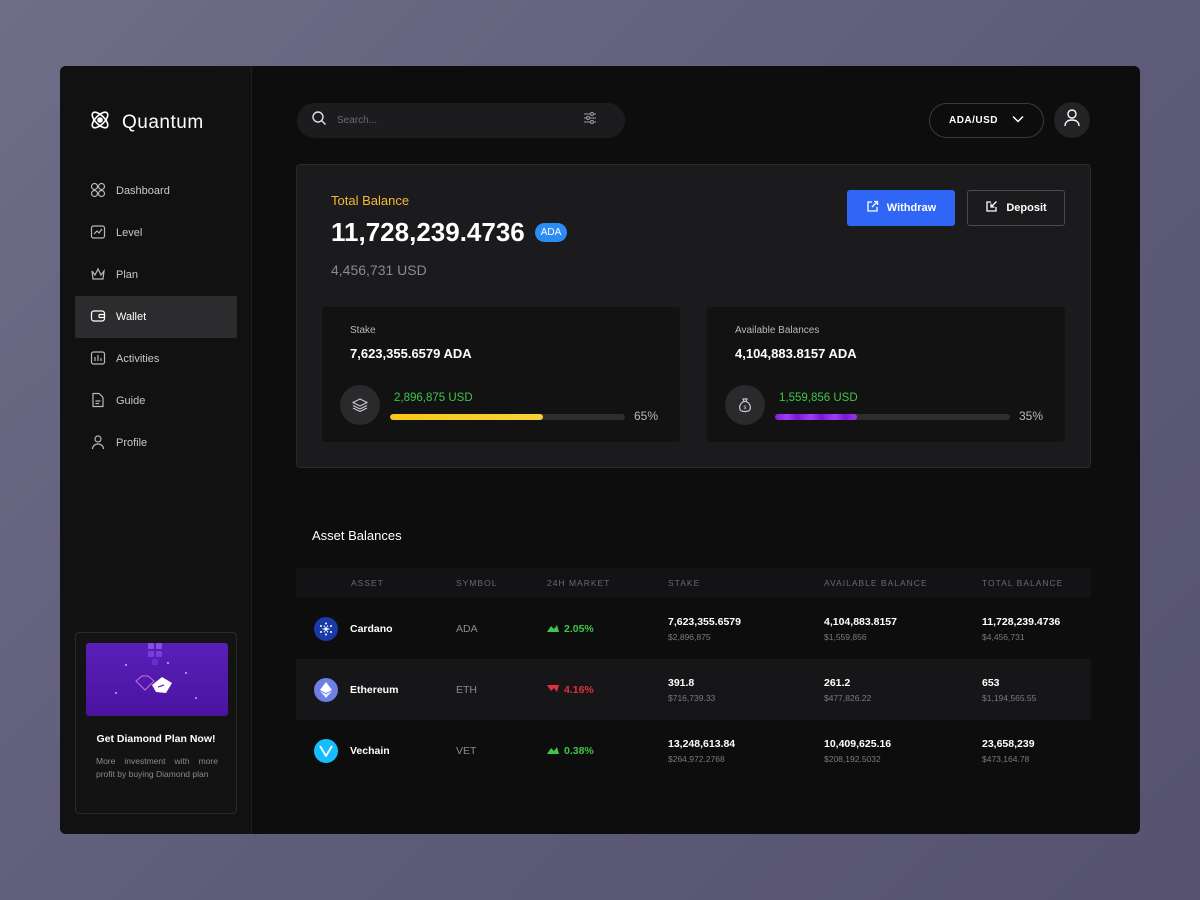 Image resolution: width=1200 pixels, height=900 pixels. What do you see at coordinates (156, 233) in the screenshot?
I see `sidebar-item-level: Level` at bounding box center [156, 233].